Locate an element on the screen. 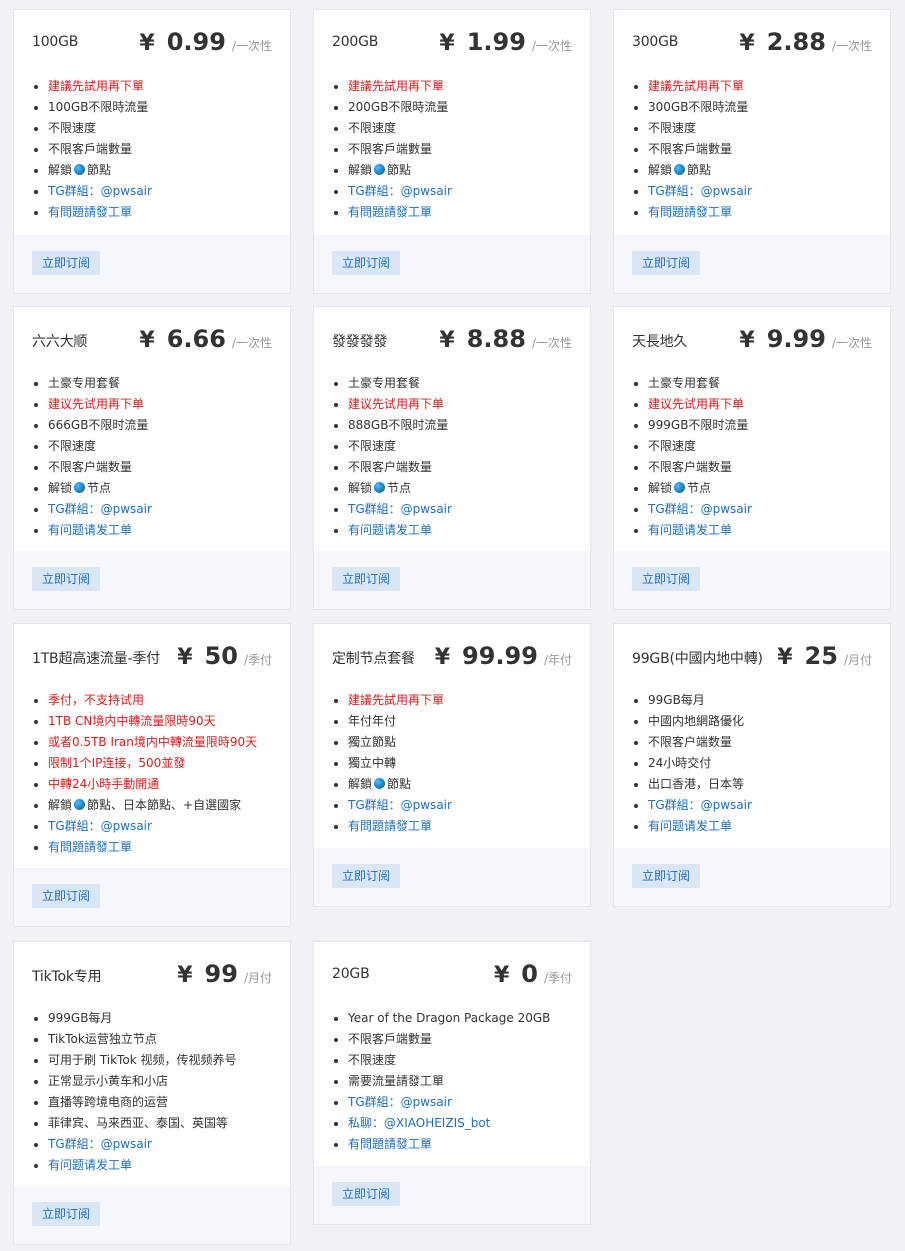 This screenshot has width=905, height=1251. feature-text: 土豪专用套餐 is located at coordinates (684, 383).